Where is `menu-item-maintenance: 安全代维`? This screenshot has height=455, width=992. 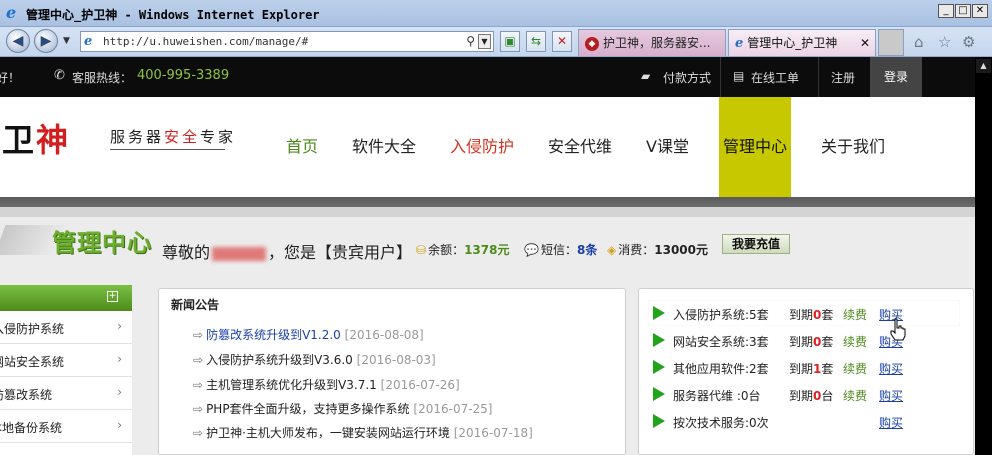
menu-item-maintenance: 安全代维 is located at coordinates (580, 145).